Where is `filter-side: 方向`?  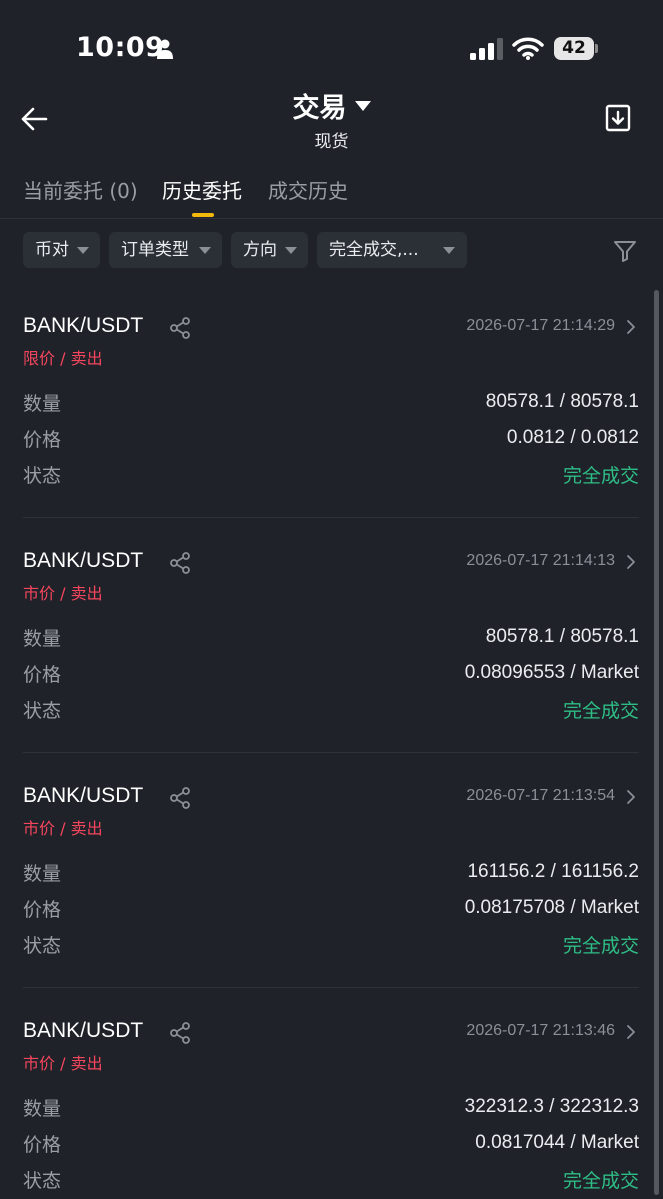
filter-side: 方向 is located at coordinates (269, 250).